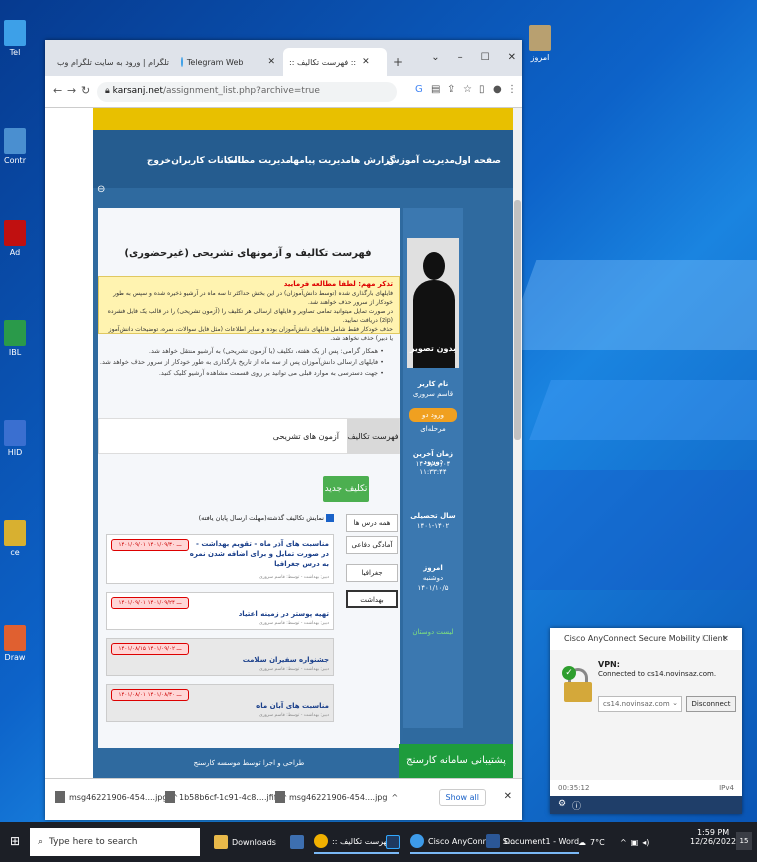 The image size is (757, 862). Describe the element at coordinates (433, 632) in the screenshot. I see `friends-list-link: لیست دوستان` at that location.